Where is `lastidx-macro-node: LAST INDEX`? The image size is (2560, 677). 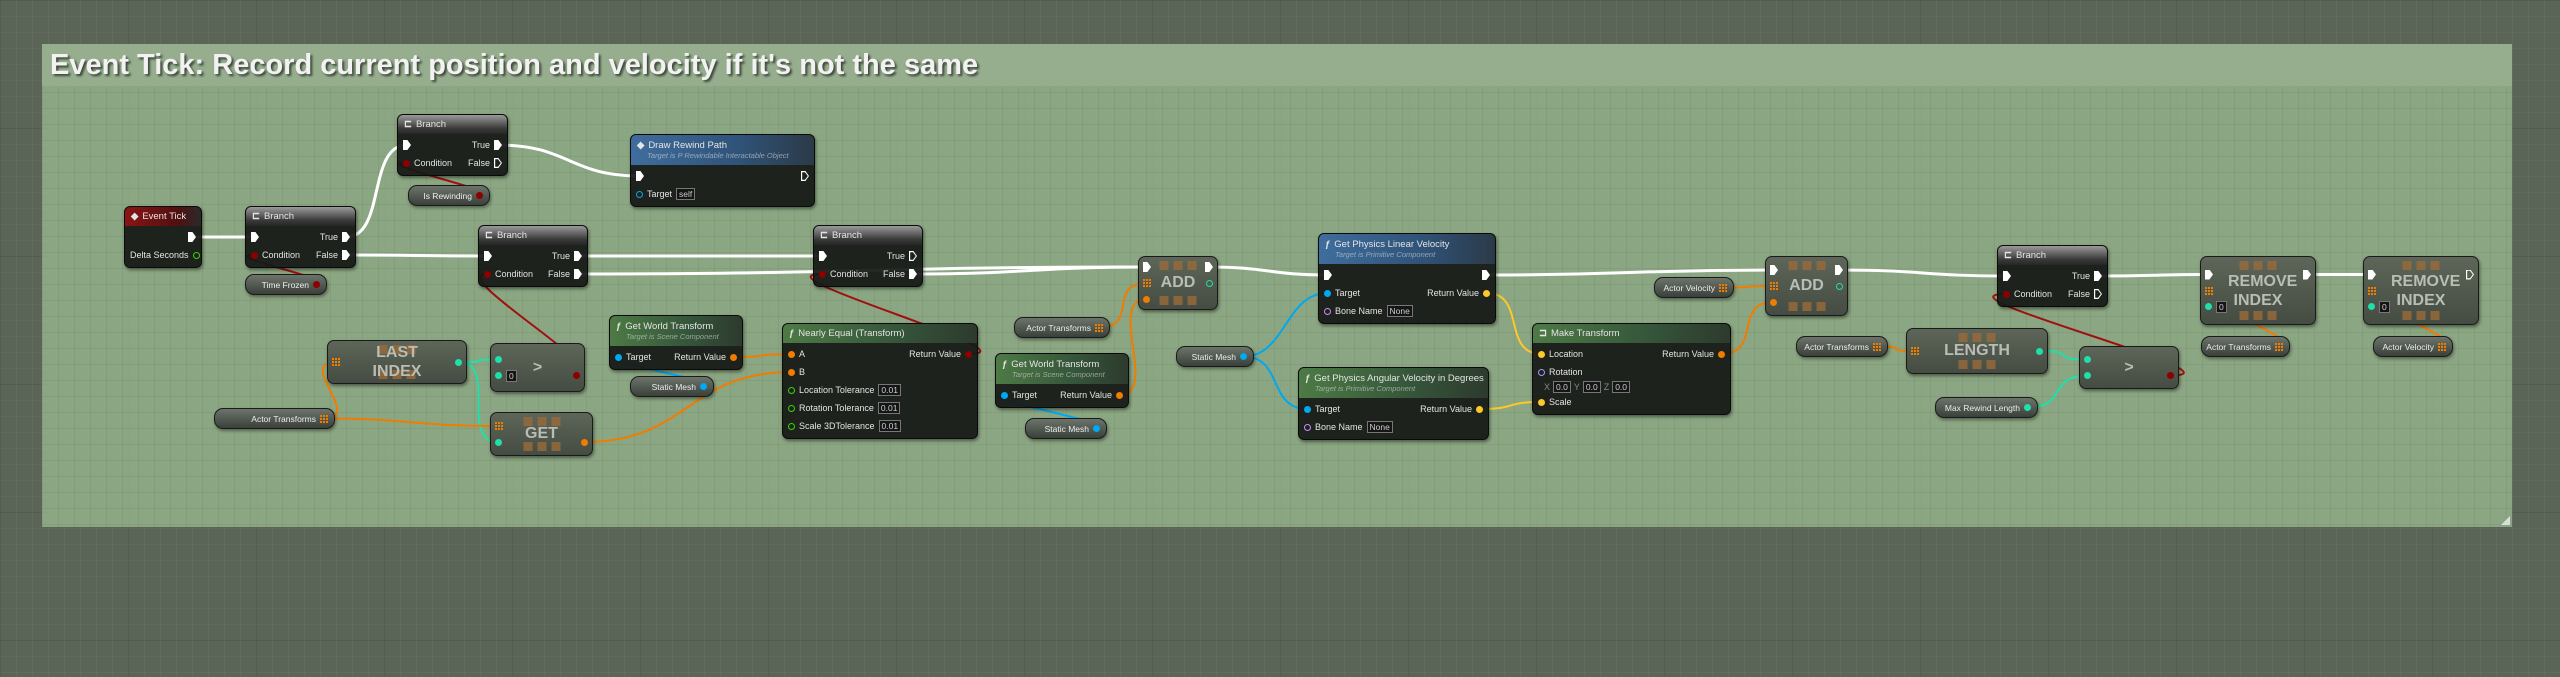
lastidx-macro-node: LAST INDEX is located at coordinates (397, 362).